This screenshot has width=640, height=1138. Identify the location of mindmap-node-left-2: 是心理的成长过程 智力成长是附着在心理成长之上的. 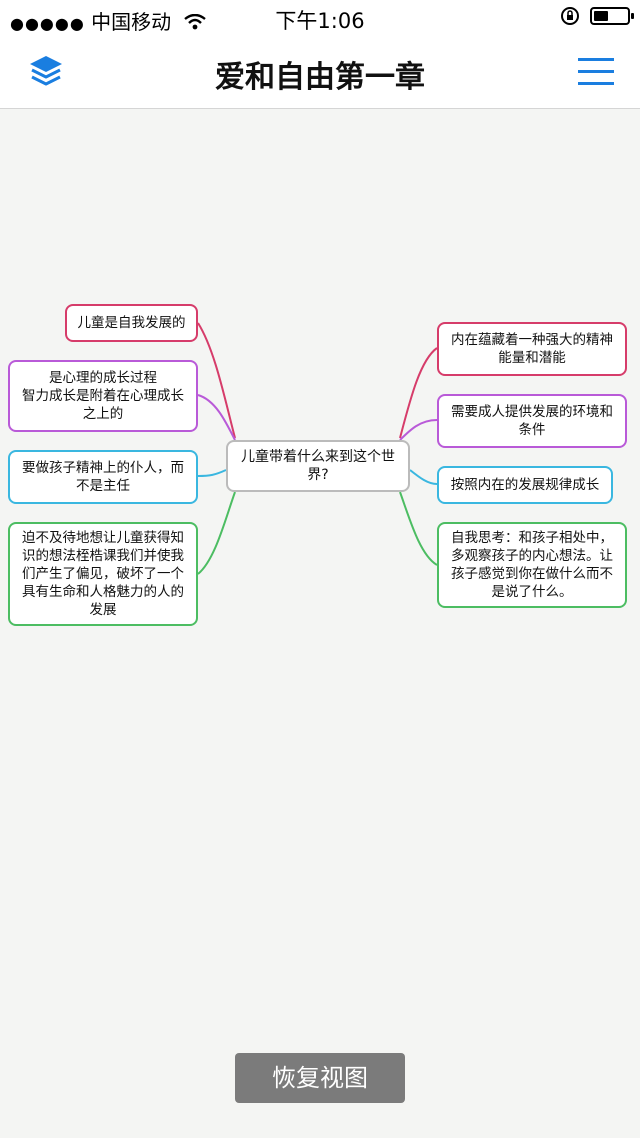
(103, 396).